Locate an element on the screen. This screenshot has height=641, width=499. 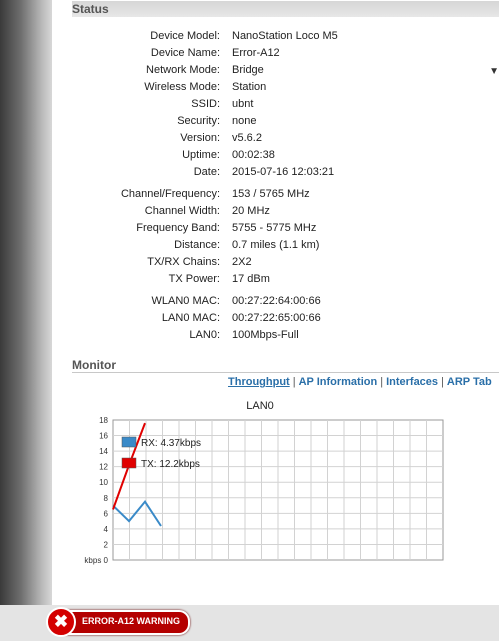
status-row-value: 00:27:22:65:00:66 is located at coordinates (276, 318).